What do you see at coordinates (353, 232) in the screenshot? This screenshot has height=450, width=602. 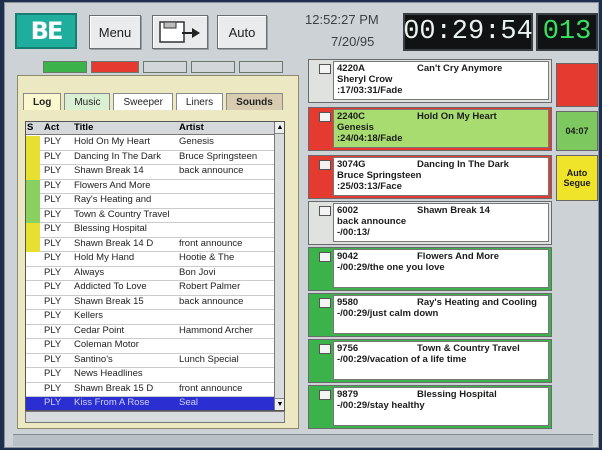 I see `cart-timing: -/00:13/` at bounding box center [353, 232].